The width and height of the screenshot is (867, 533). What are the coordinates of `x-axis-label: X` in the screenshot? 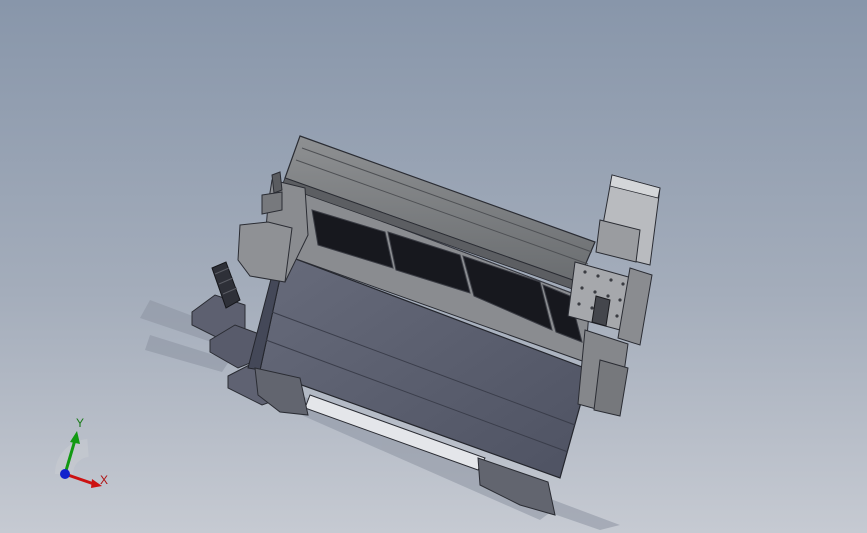 It's located at (104, 480).